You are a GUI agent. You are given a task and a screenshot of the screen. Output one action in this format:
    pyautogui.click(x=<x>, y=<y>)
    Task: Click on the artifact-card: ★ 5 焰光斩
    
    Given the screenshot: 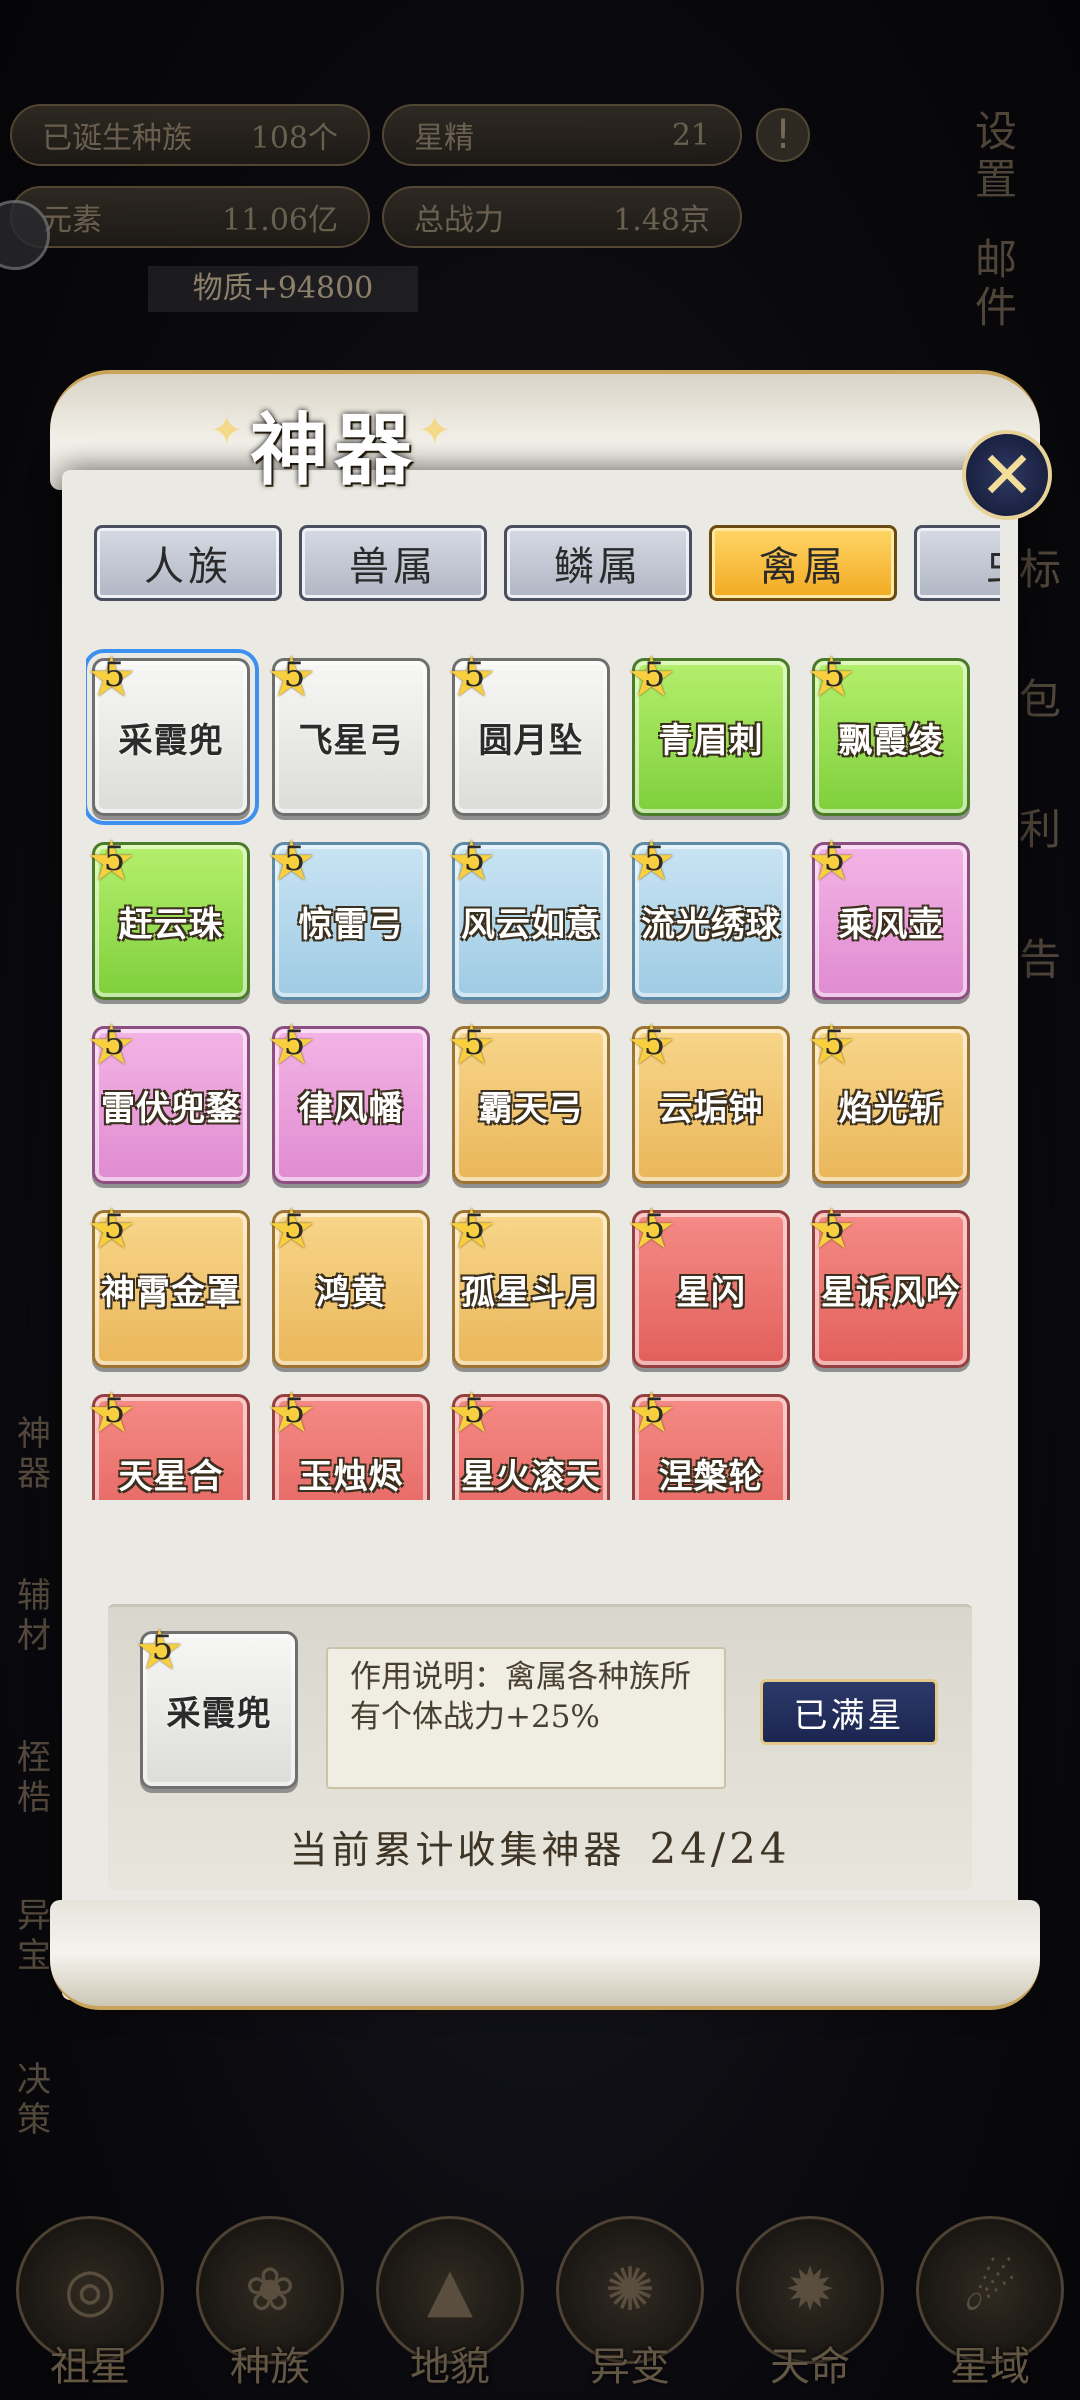 What is the action you would take?
    pyautogui.click(x=888, y=1101)
    